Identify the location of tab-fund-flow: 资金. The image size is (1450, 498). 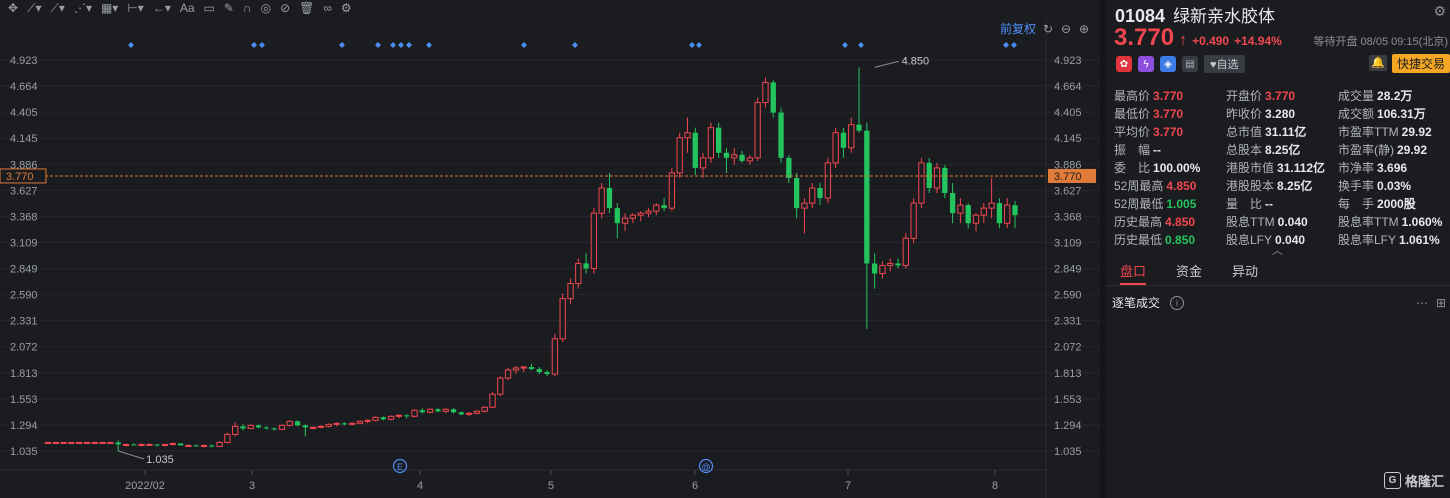
(1189, 271).